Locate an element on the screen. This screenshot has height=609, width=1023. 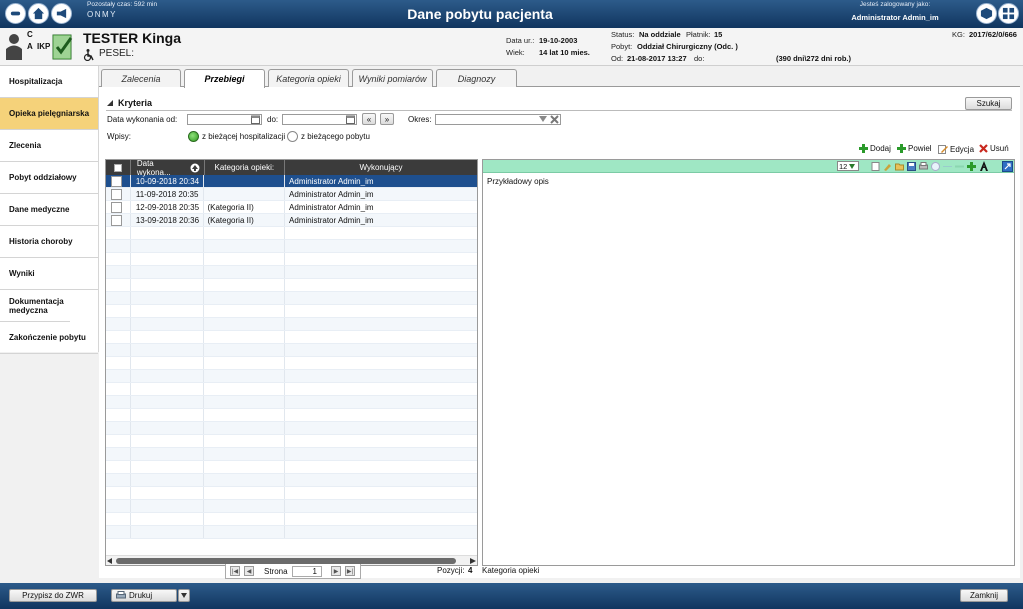
scroll-right-icon is located at coordinates (473, 561).